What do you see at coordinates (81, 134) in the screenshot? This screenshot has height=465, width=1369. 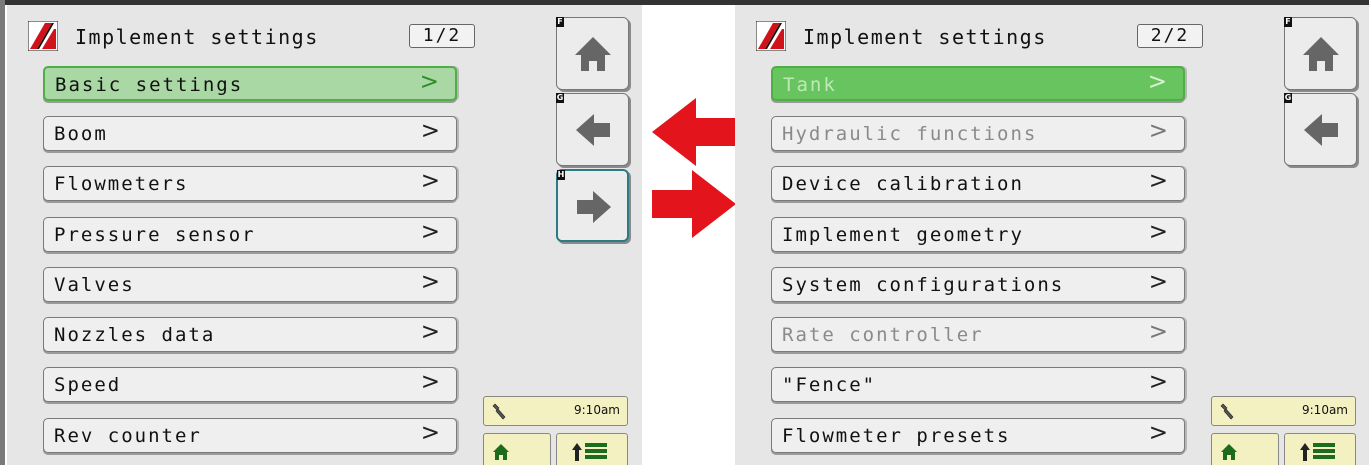 I see `menu-item-label: Boom` at bounding box center [81, 134].